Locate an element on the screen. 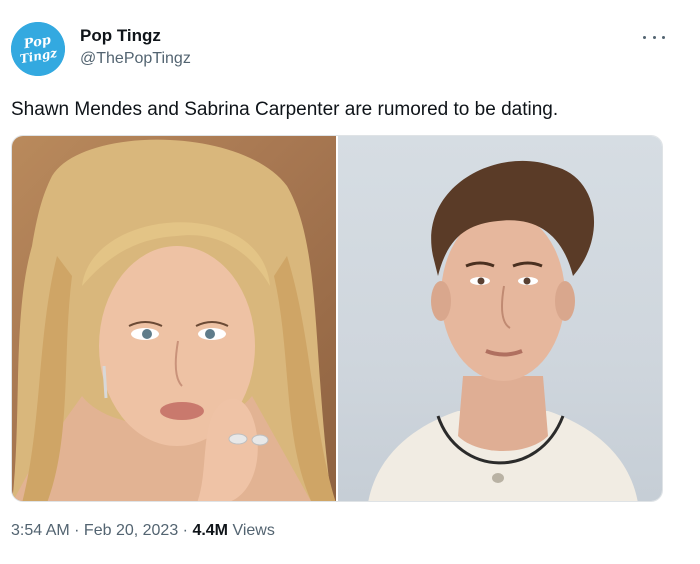 The height and width of the screenshot is (564, 700). author-name: Pop Tingz is located at coordinates (120, 36).